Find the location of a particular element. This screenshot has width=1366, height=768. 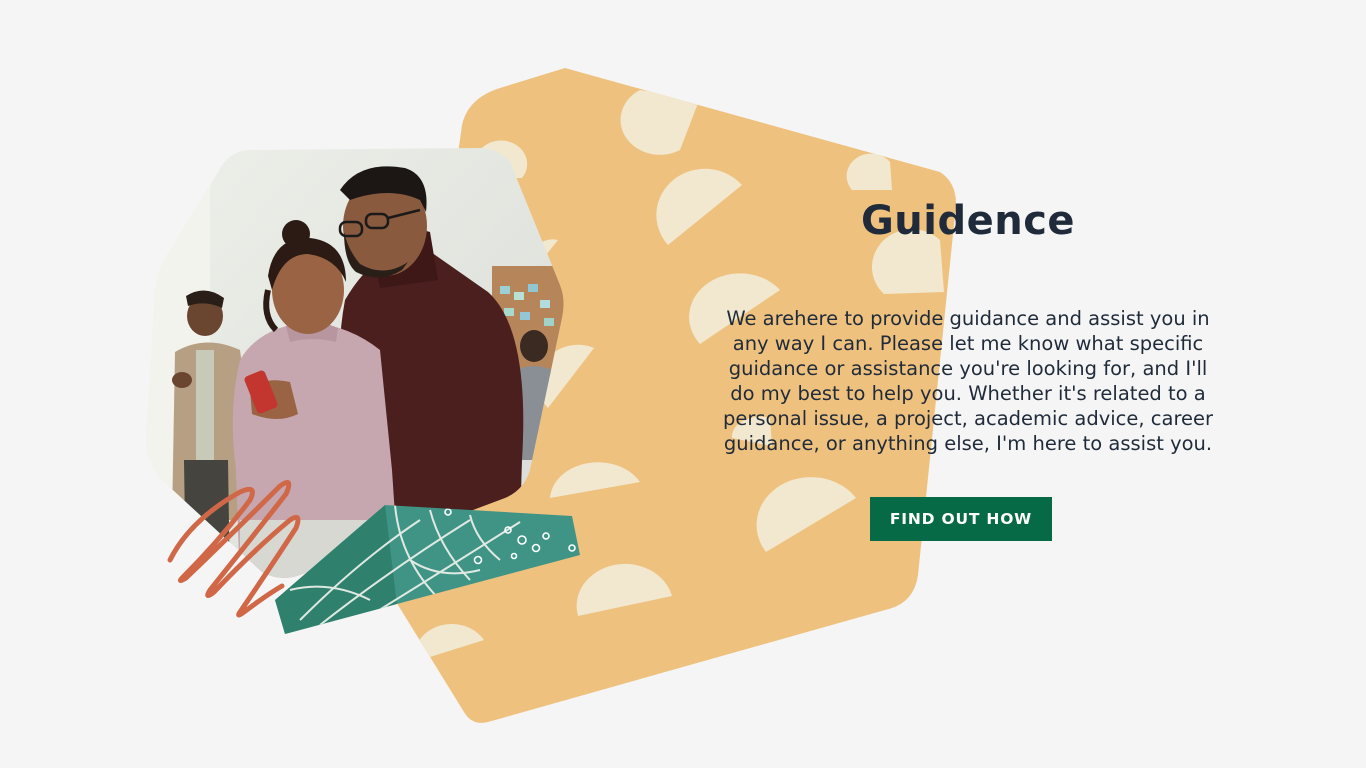

page-title: Guidence is located at coordinates (968, 221).